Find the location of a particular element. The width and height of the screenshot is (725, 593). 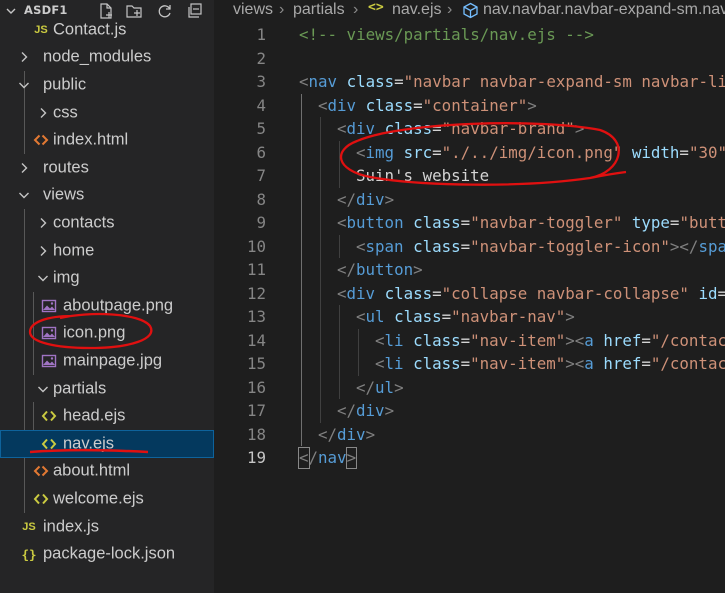

code-text: </button> is located at coordinates (380, 270).